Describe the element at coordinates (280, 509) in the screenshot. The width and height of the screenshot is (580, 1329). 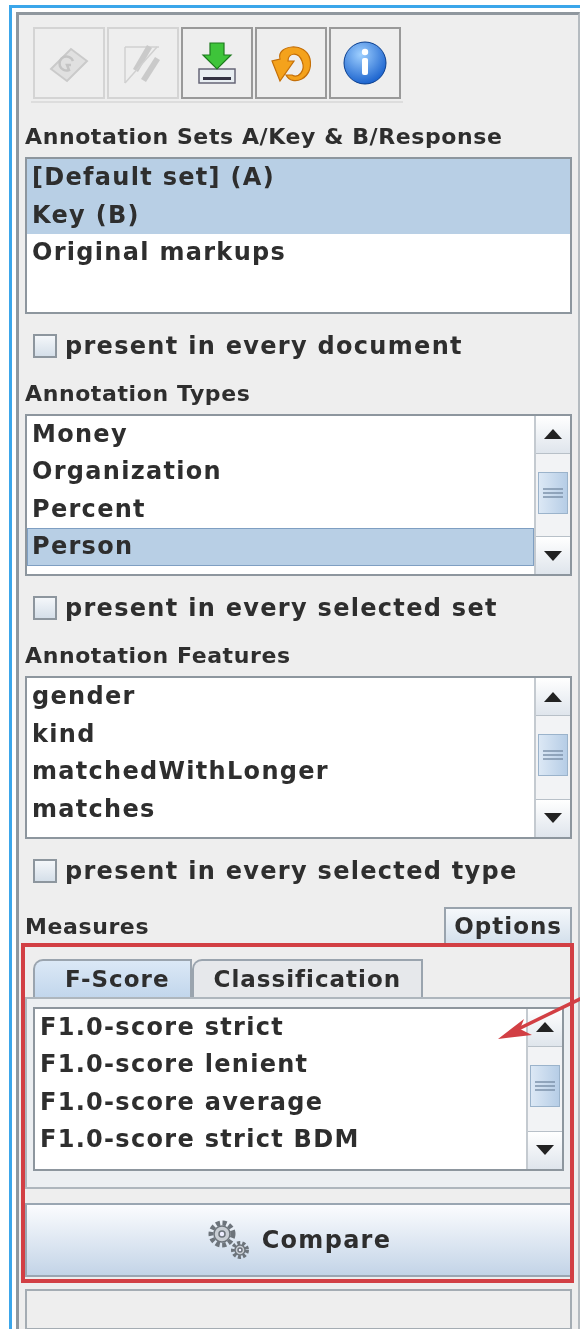
I see `list-item: Percent` at that location.